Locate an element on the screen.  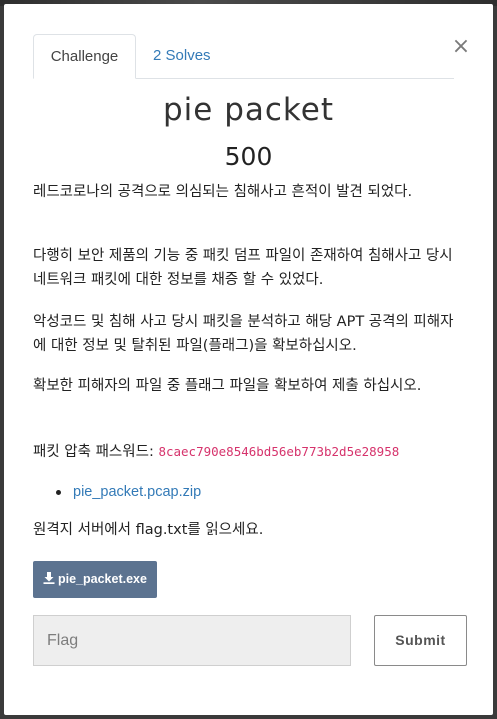
download-file-button: pie_packet.exe is located at coordinates (95, 579).